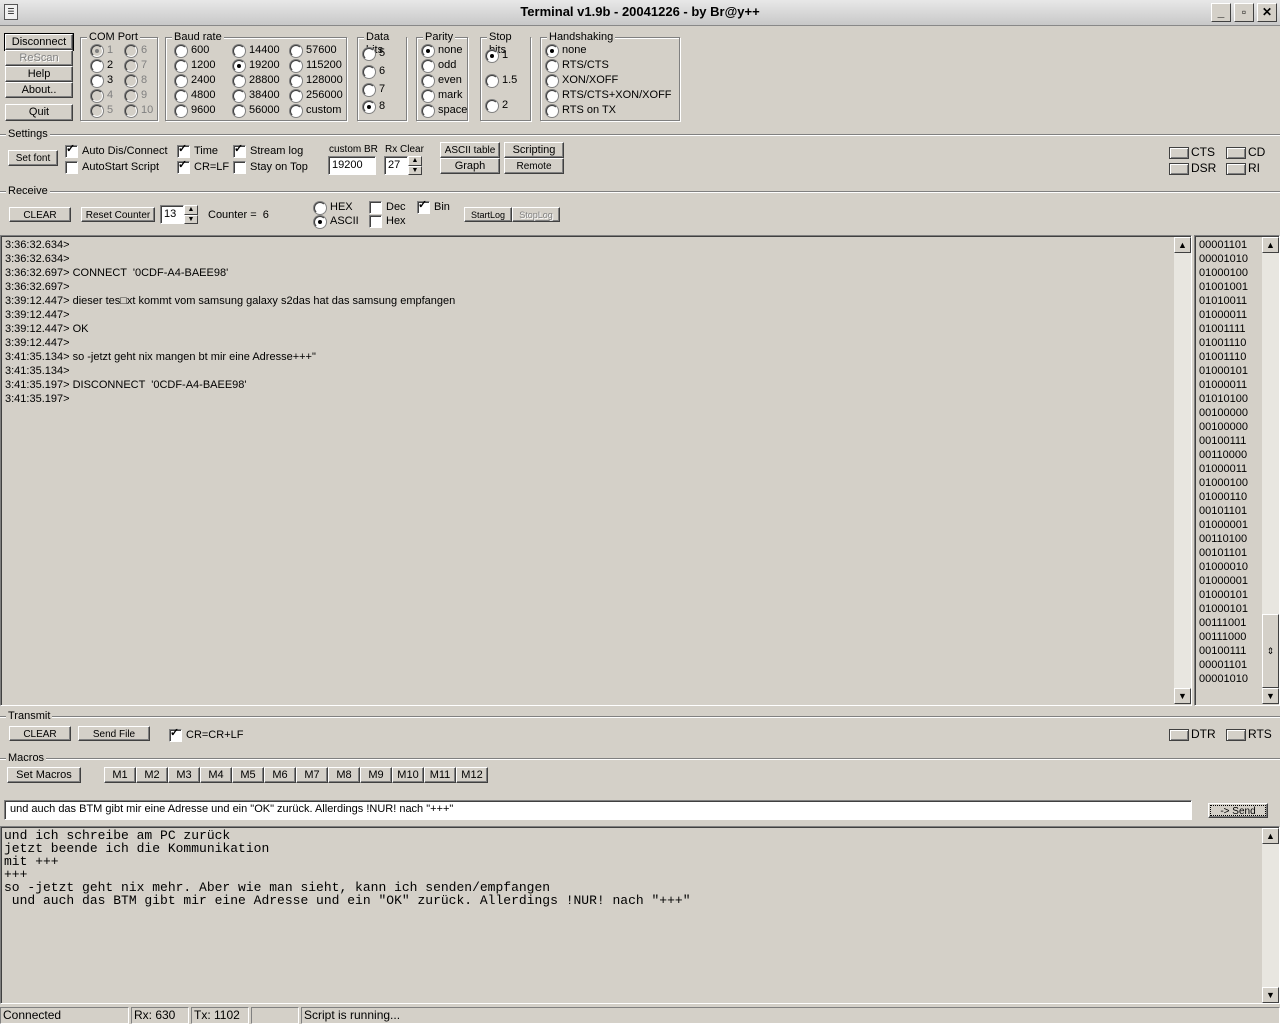 The width and height of the screenshot is (1280, 1024). Describe the element at coordinates (440, 775) in the screenshot. I see `macro-button-11: M11` at that location.